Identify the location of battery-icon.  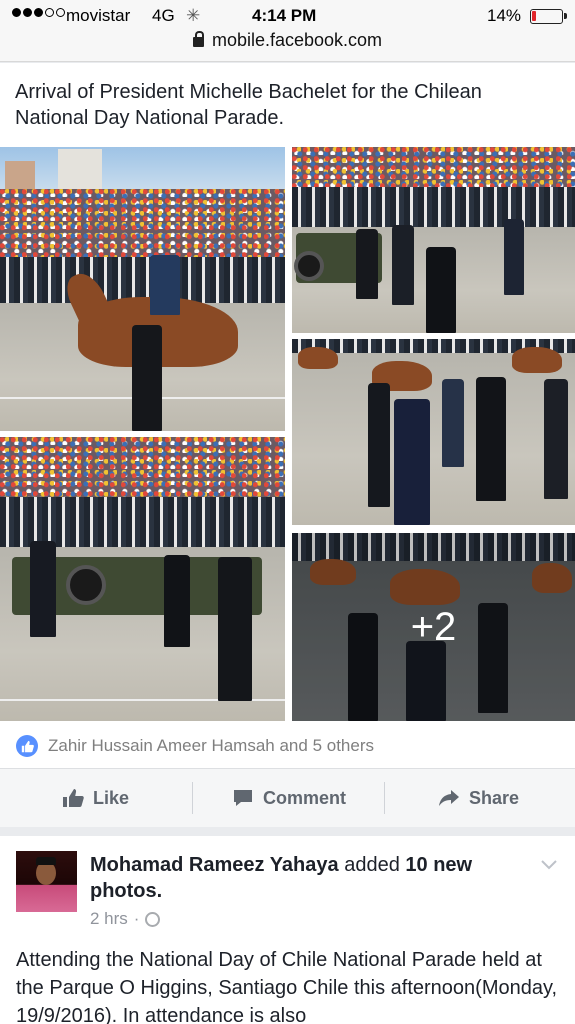
(548, 16).